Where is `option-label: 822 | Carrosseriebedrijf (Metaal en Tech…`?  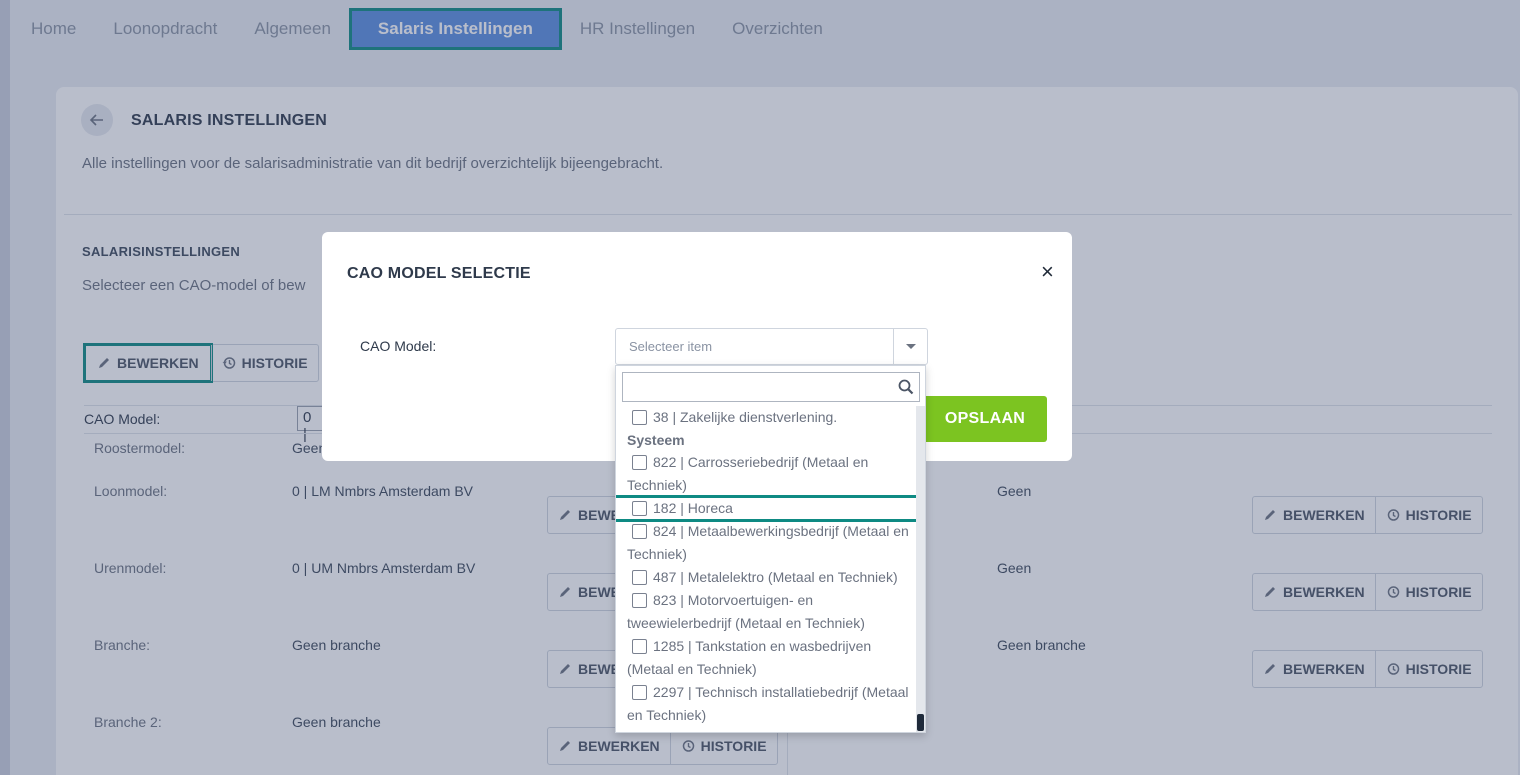
option-label: 822 | Carrosseriebedrijf (Metaal en Tech… is located at coordinates (748, 473).